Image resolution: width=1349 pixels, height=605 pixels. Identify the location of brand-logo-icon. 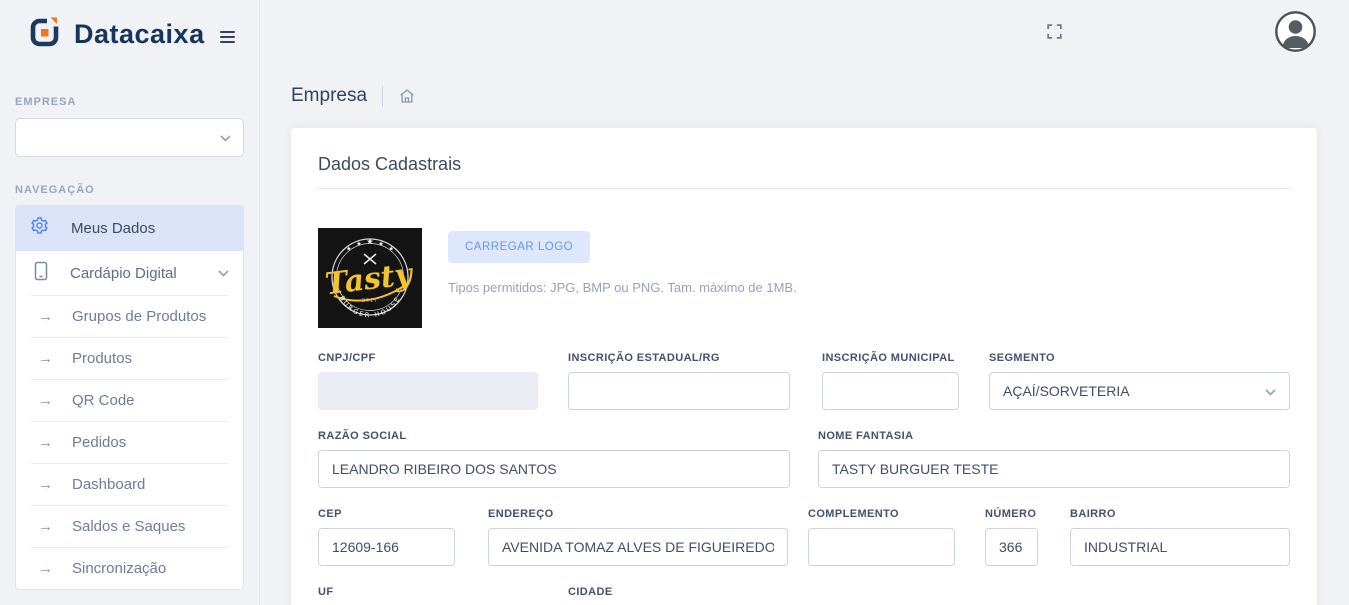
(45, 34).